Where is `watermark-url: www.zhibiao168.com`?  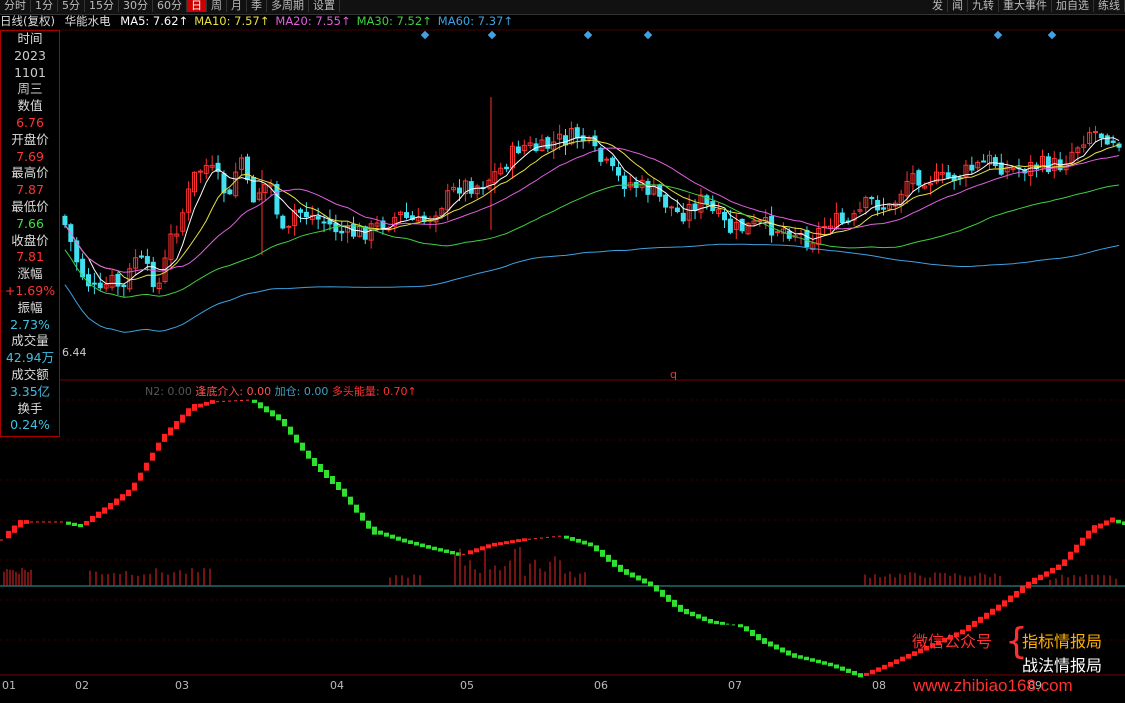
watermark-url: www.zhibiao168.com is located at coordinates (993, 685).